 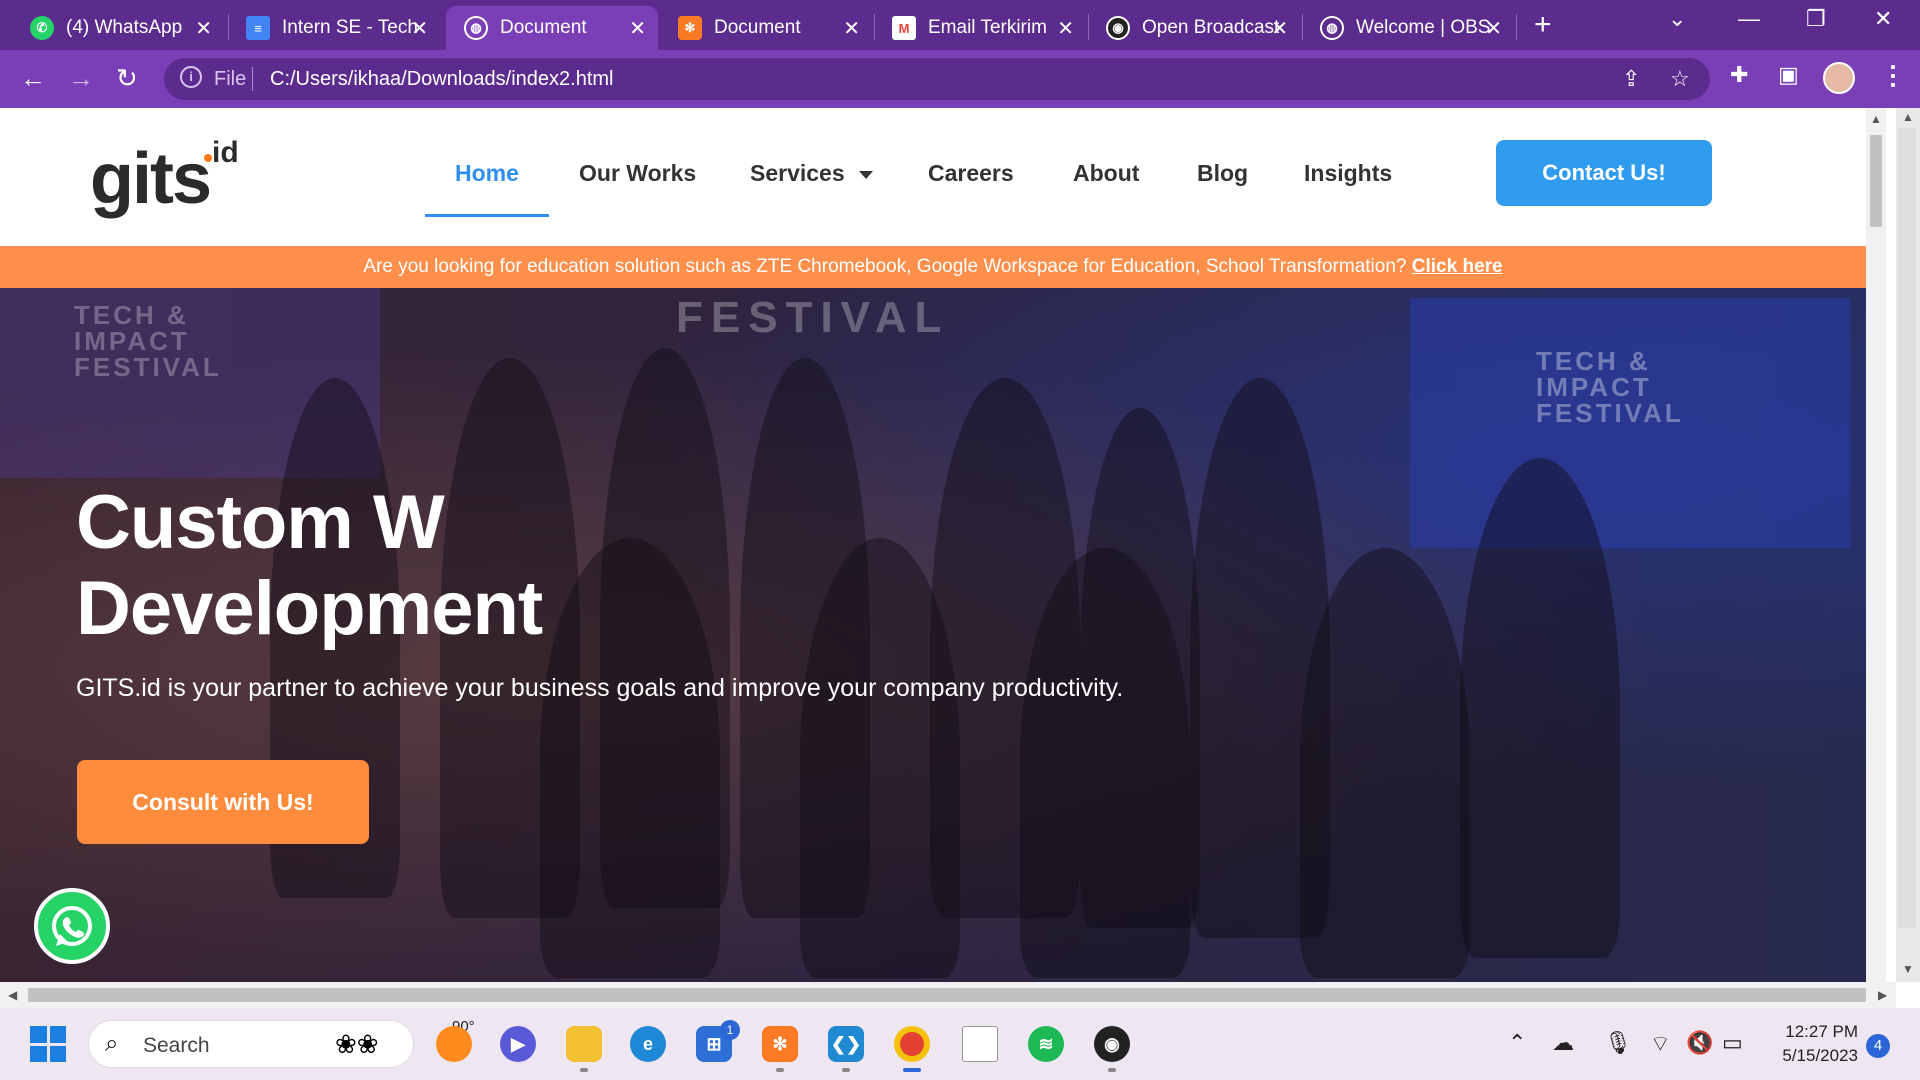 I want to click on active-app-indicator, so click(x=912, y=1070).